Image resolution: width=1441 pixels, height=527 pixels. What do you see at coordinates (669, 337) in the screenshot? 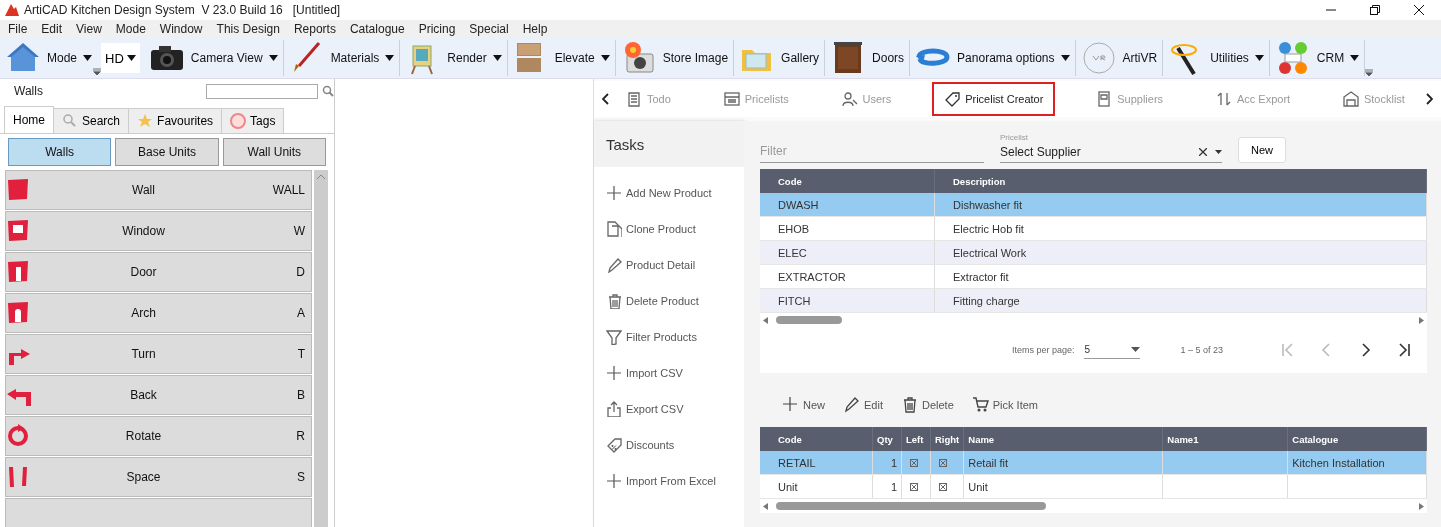
I see `task-link: Filter Products` at bounding box center [669, 337].